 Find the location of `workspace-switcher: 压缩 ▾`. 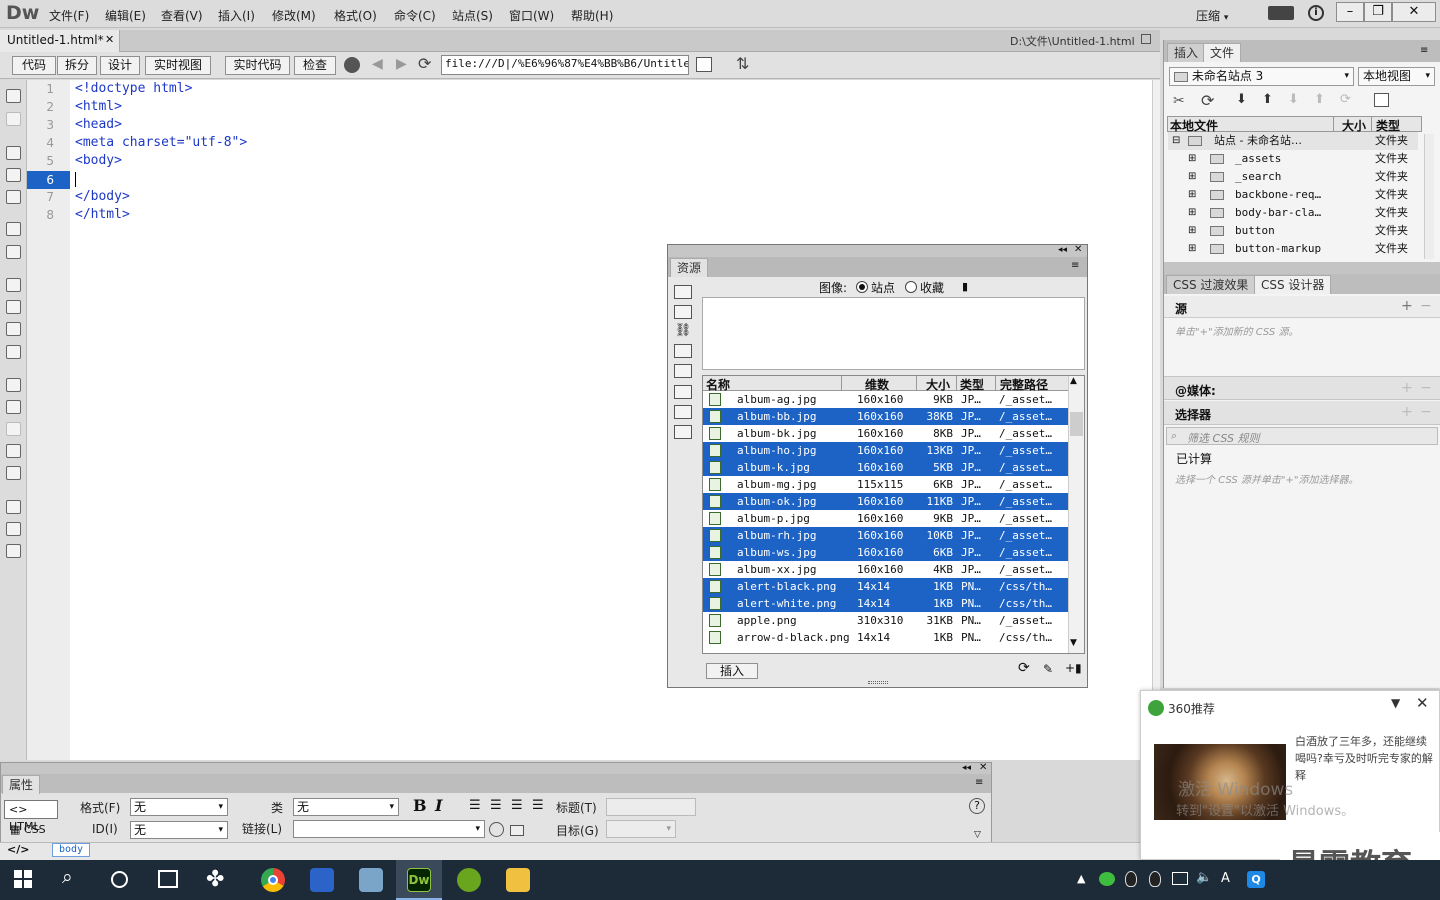

workspace-switcher: 压缩 ▾ is located at coordinates (1212, 15).